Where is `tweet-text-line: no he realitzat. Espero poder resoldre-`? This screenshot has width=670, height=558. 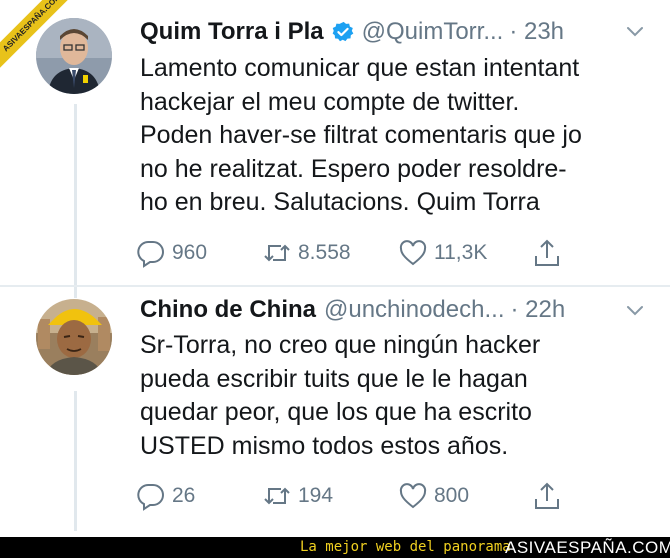
tweet-text-line: no he realitzat. Espero poder resoldre- is located at coordinates (353, 168).